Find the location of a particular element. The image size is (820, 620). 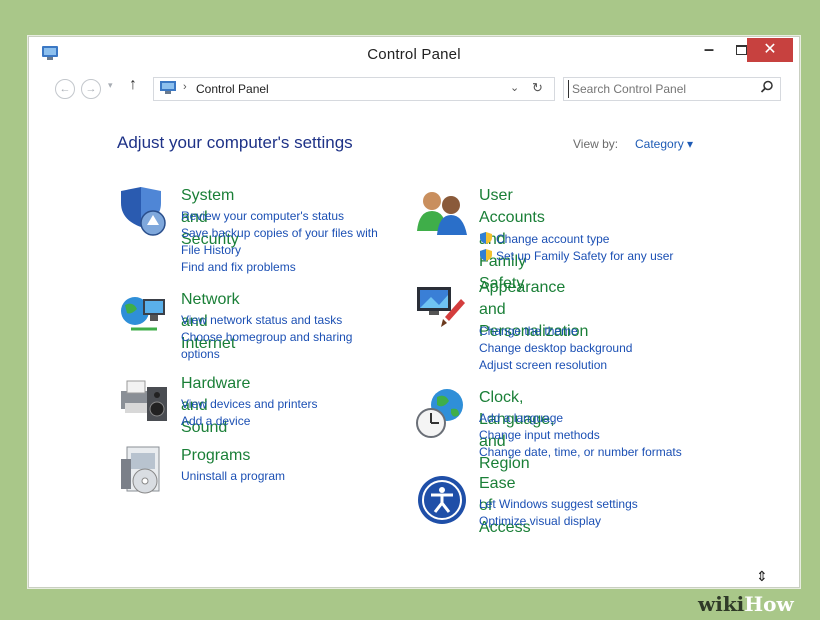

link-uninstall-program: Uninstall a program is located at coordinates (233, 476).